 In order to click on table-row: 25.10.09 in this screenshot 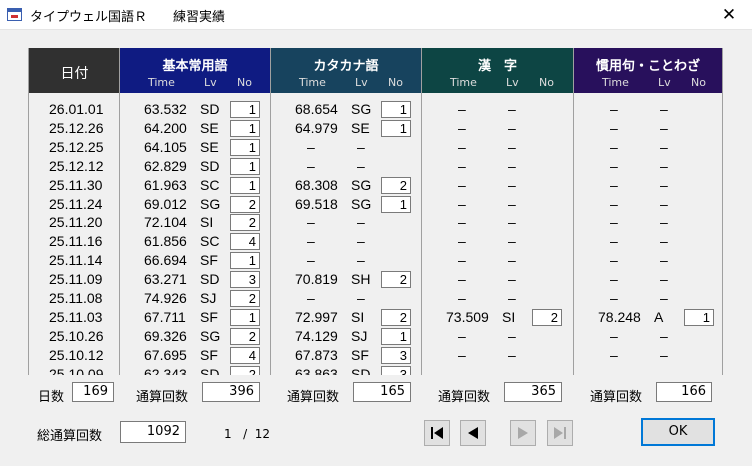, I will do `click(74, 370)`.